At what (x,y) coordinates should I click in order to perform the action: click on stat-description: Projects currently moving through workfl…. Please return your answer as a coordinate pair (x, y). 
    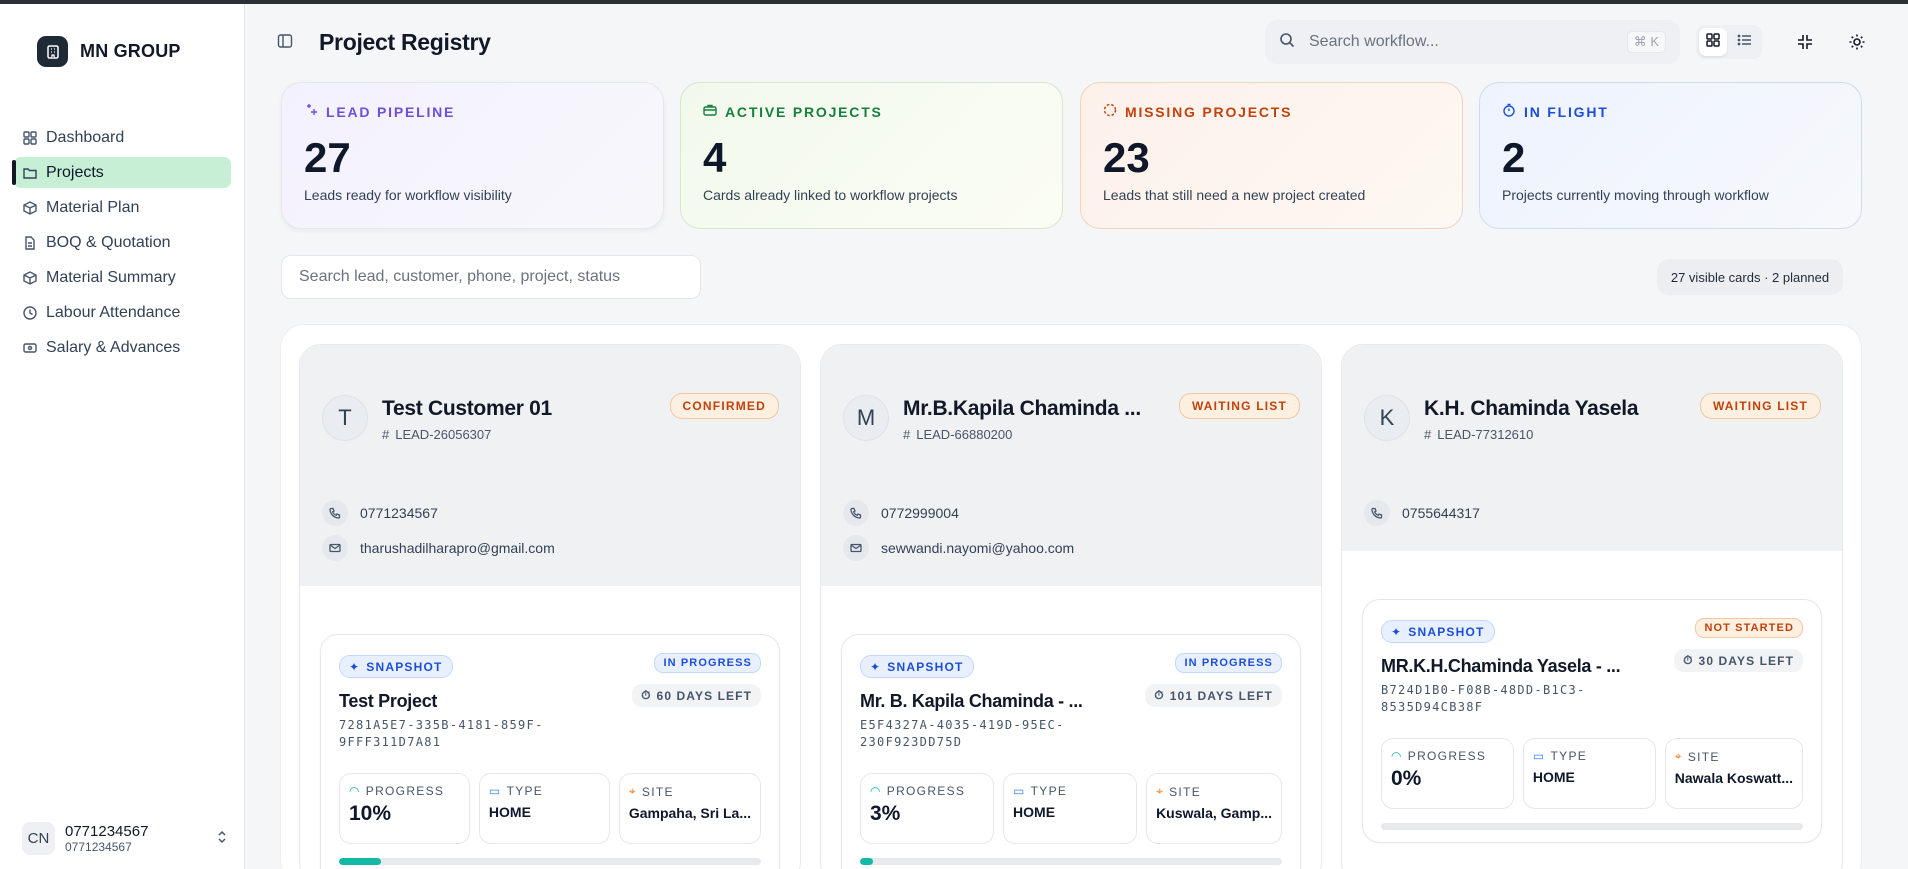
    Looking at the image, I should click on (1635, 195).